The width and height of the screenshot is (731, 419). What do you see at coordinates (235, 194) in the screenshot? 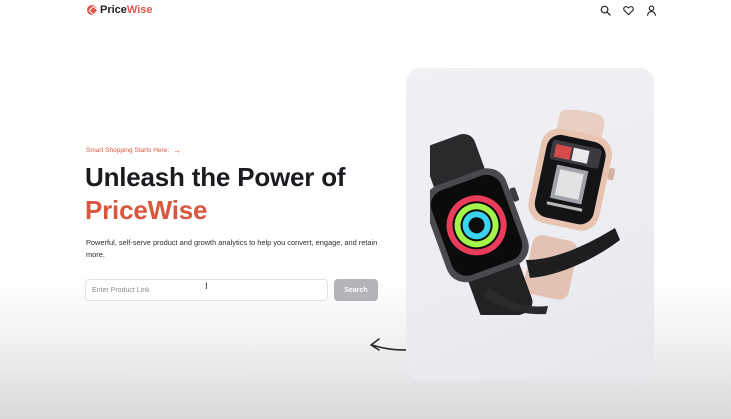
I see `hero-headline: Unleash the Power of PriceWise` at bounding box center [235, 194].